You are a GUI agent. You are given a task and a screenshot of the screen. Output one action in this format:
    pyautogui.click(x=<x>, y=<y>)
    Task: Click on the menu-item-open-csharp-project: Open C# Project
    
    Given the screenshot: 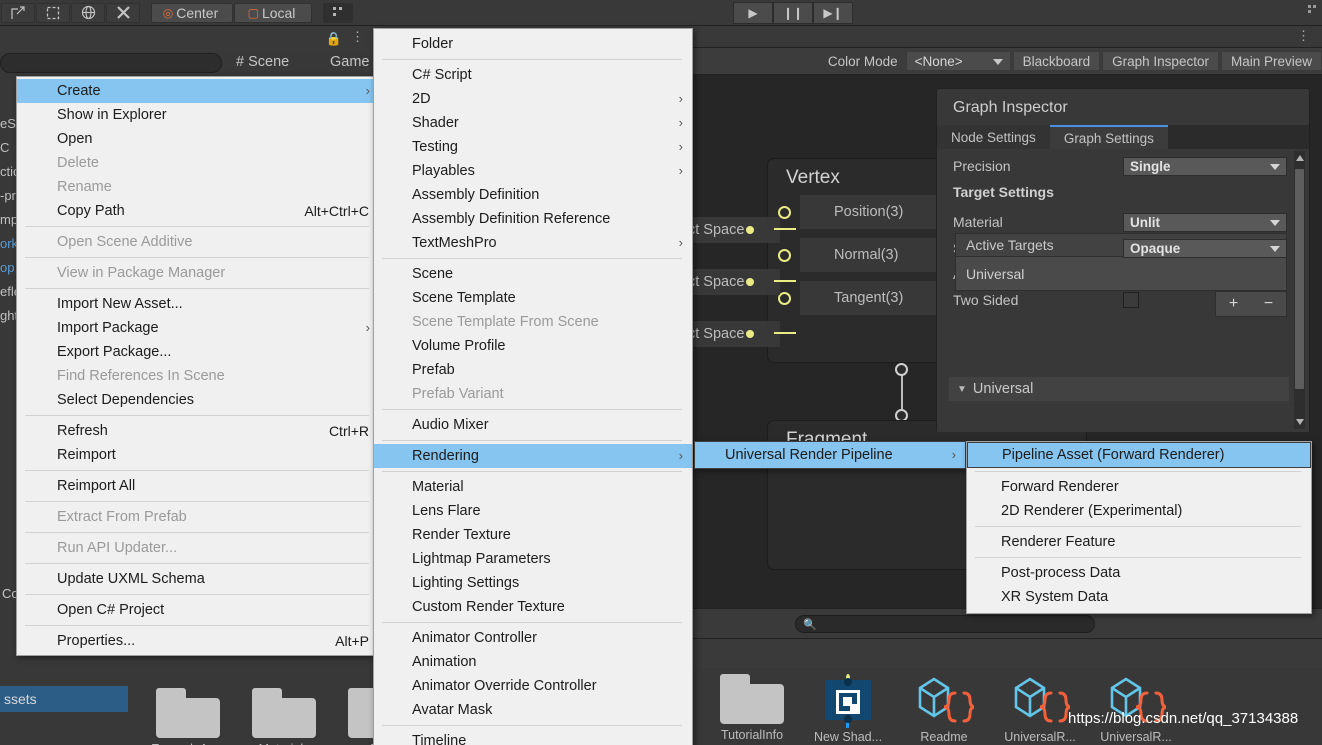 What is the action you would take?
    pyautogui.click(x=198, y=610)
    